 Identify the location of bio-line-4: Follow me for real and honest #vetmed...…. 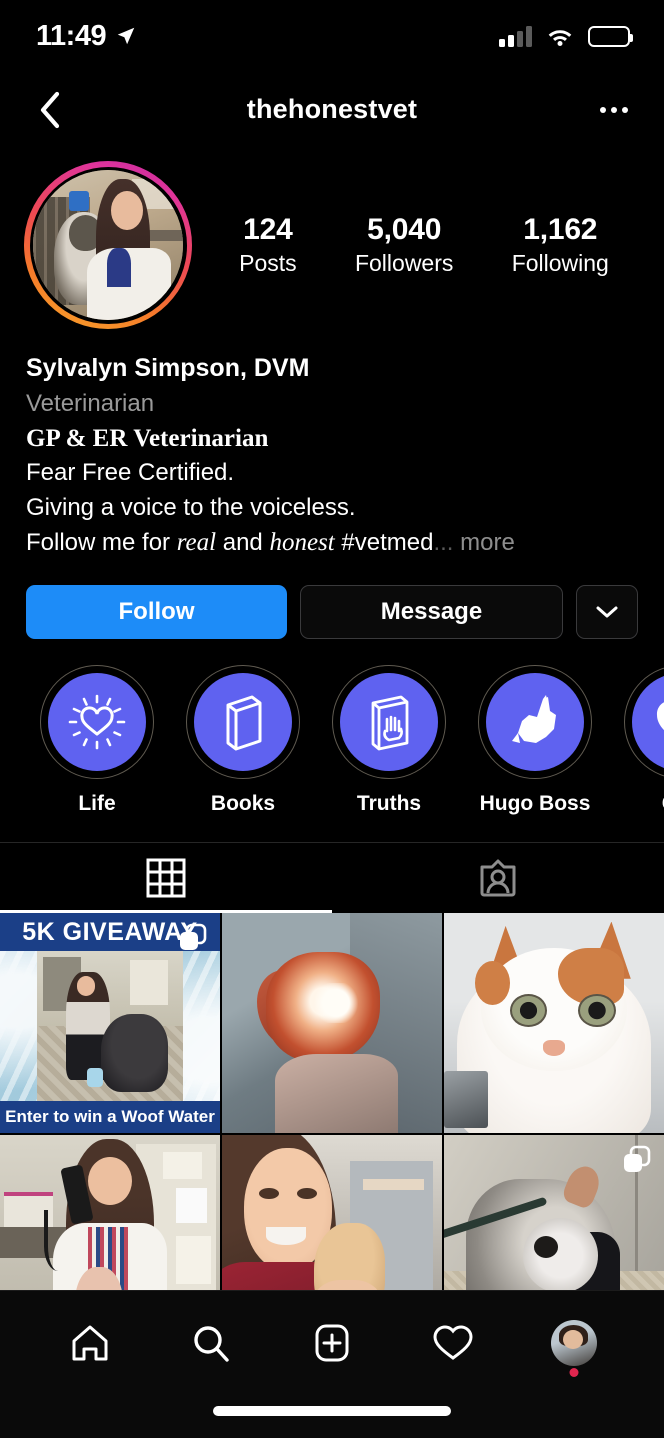
(332, 543).